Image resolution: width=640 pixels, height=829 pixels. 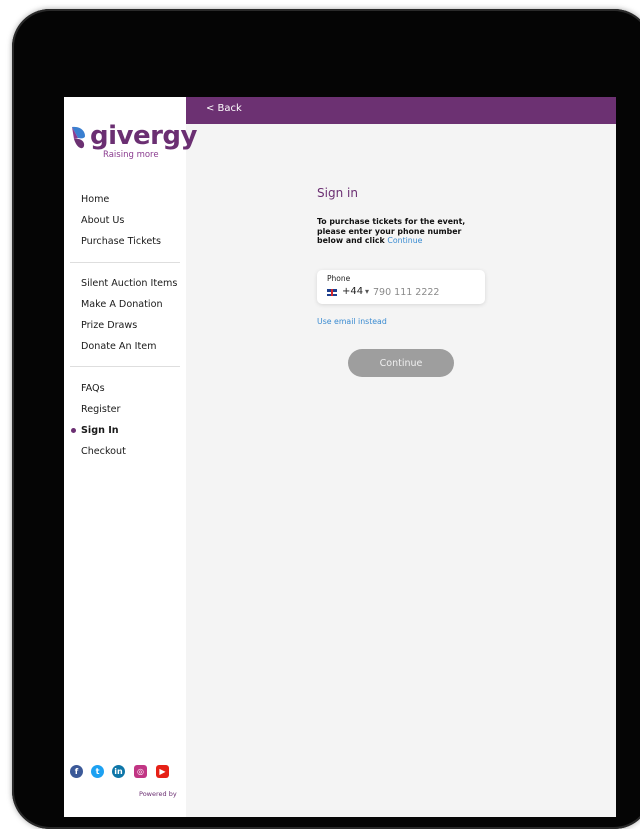 I want to click on phone-field: Phone +44 ▾, so click(x=401, y=287).